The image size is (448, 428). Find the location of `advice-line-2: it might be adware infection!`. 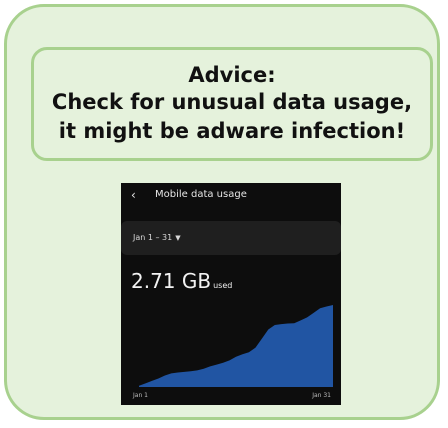

advice-line-2: it might be adware infection! is located at coordinates (232, 131).